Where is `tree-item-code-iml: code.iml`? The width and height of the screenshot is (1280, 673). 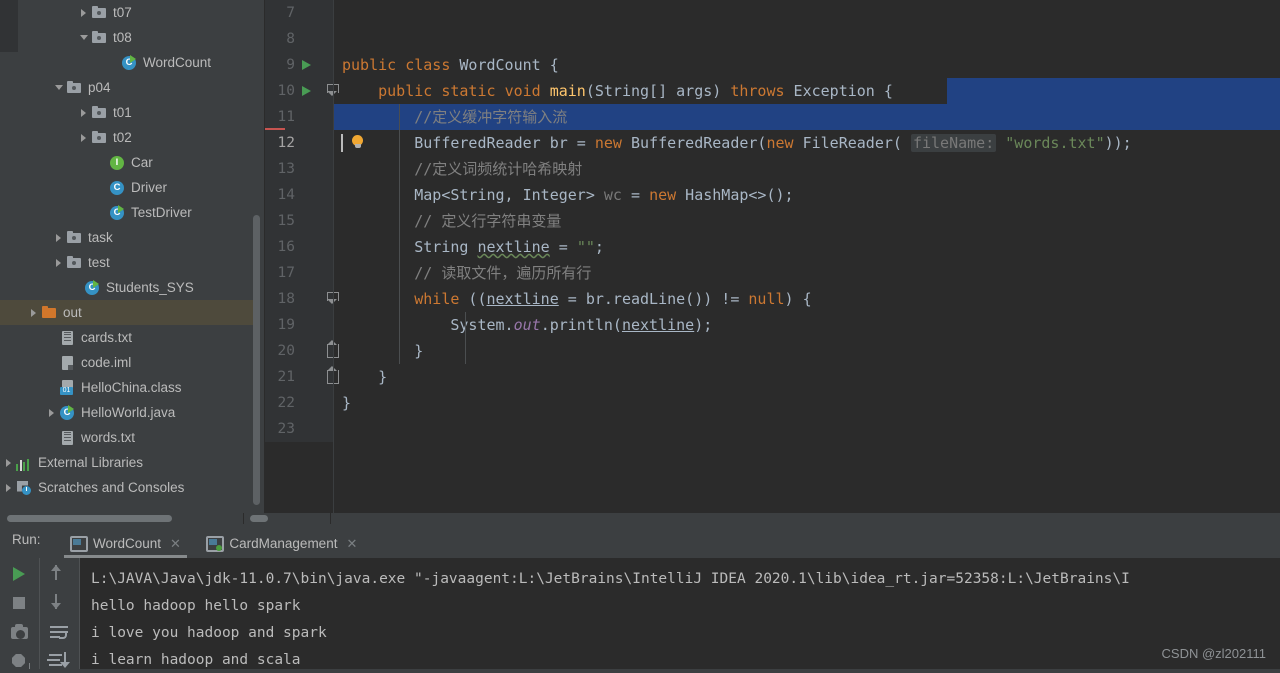 tree-item-code-iml: code.iml is located at coordinates (129, 362).